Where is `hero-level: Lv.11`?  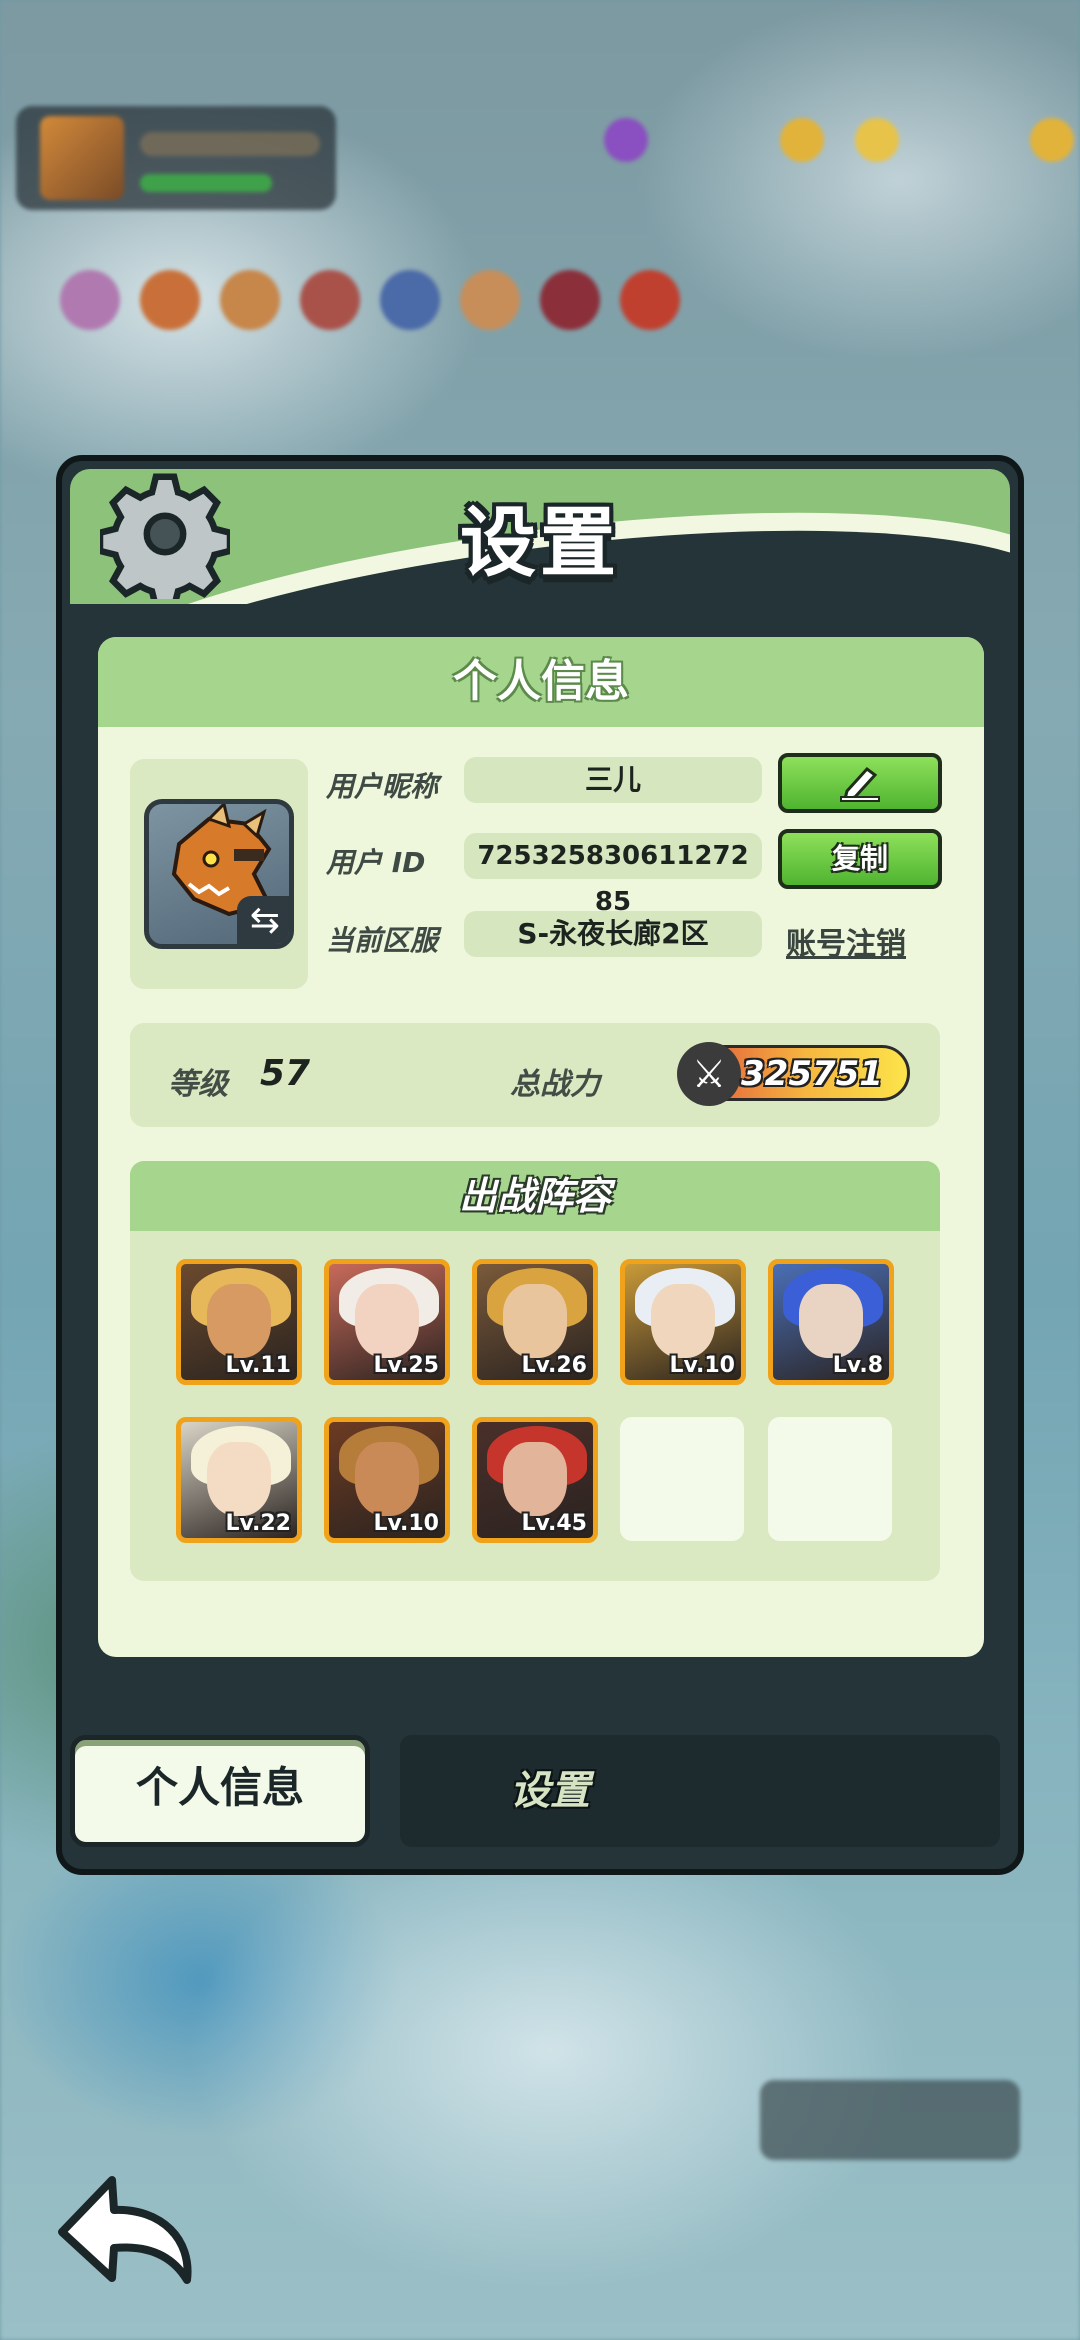 hero-level: Lv.11 is located at coordinates (258, 1365).